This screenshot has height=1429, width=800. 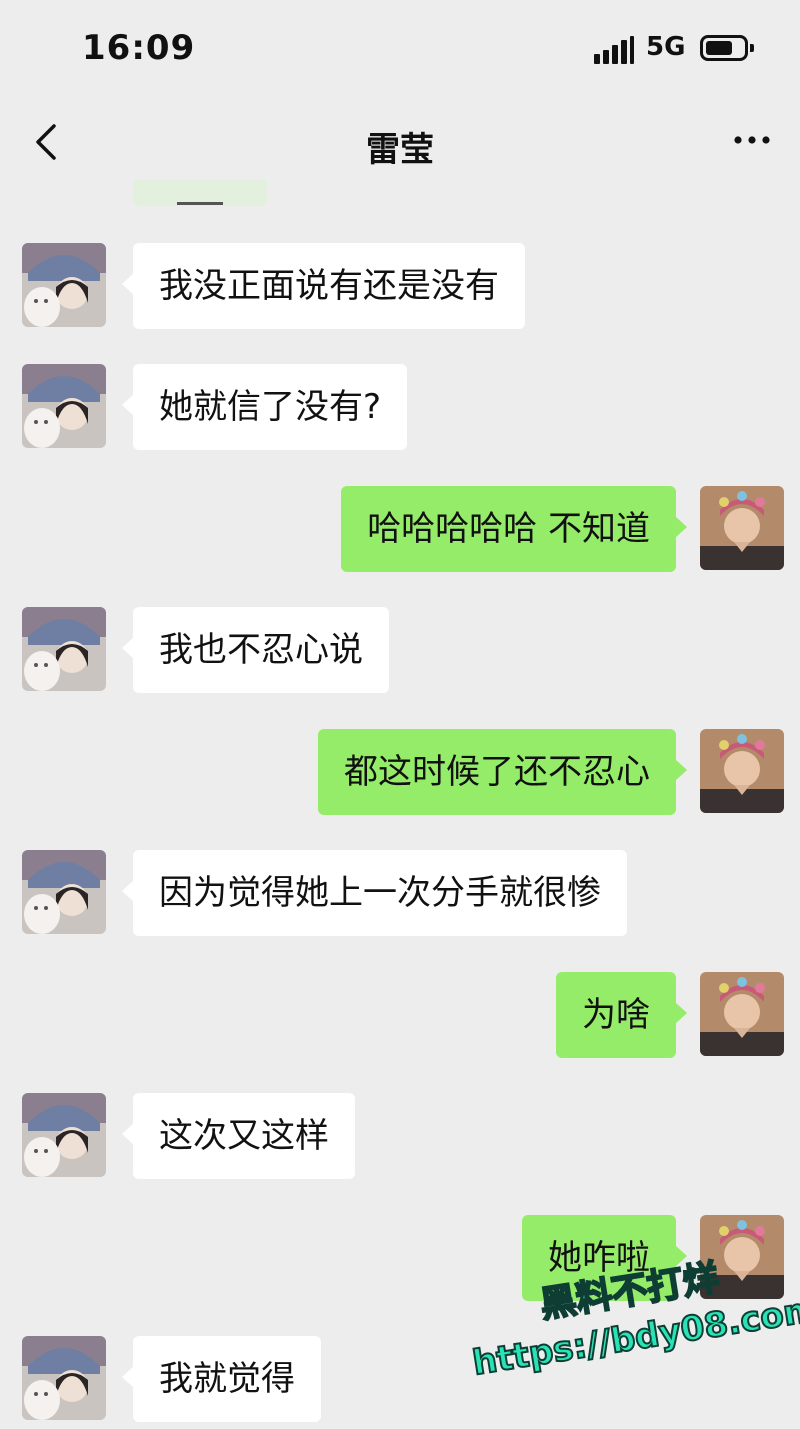 What do you see at coordinates (400, 150) in the screenshot?
I see `chat-title: 雷莹` at bounding box center [400, 150].